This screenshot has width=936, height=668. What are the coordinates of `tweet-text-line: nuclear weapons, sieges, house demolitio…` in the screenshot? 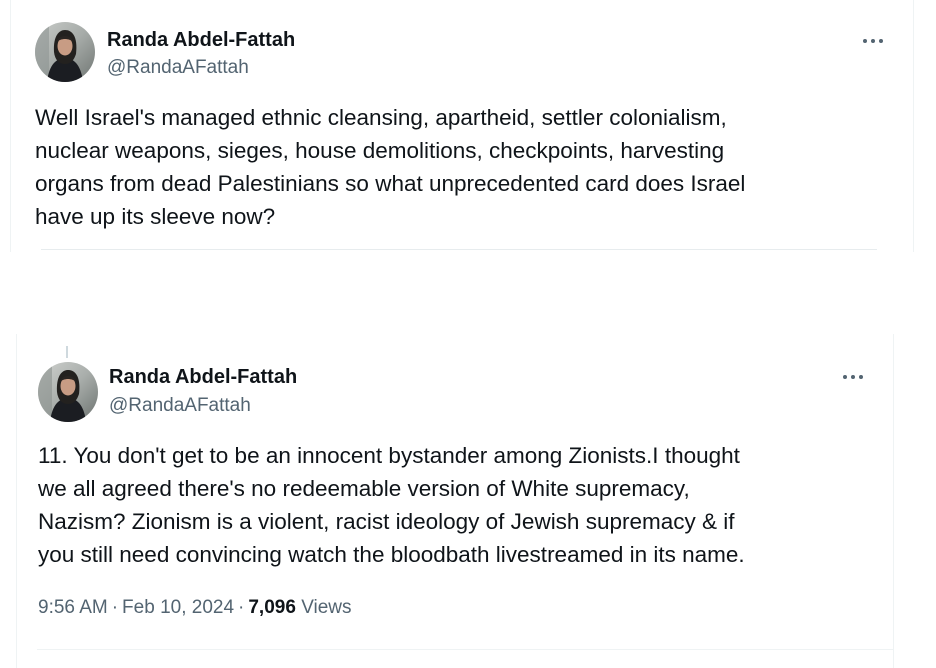 It's located at (380, 150).